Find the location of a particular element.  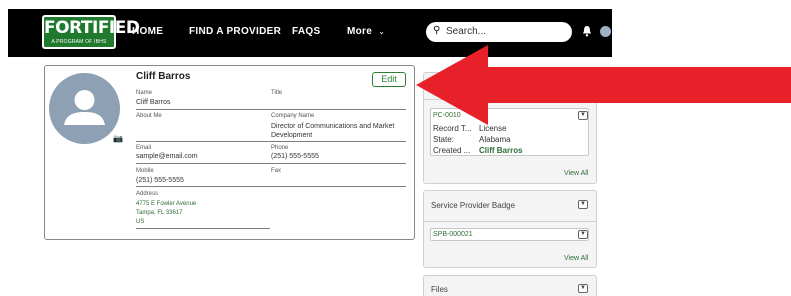

nav-more: More ⌄ is located at coordinates (366, 31).